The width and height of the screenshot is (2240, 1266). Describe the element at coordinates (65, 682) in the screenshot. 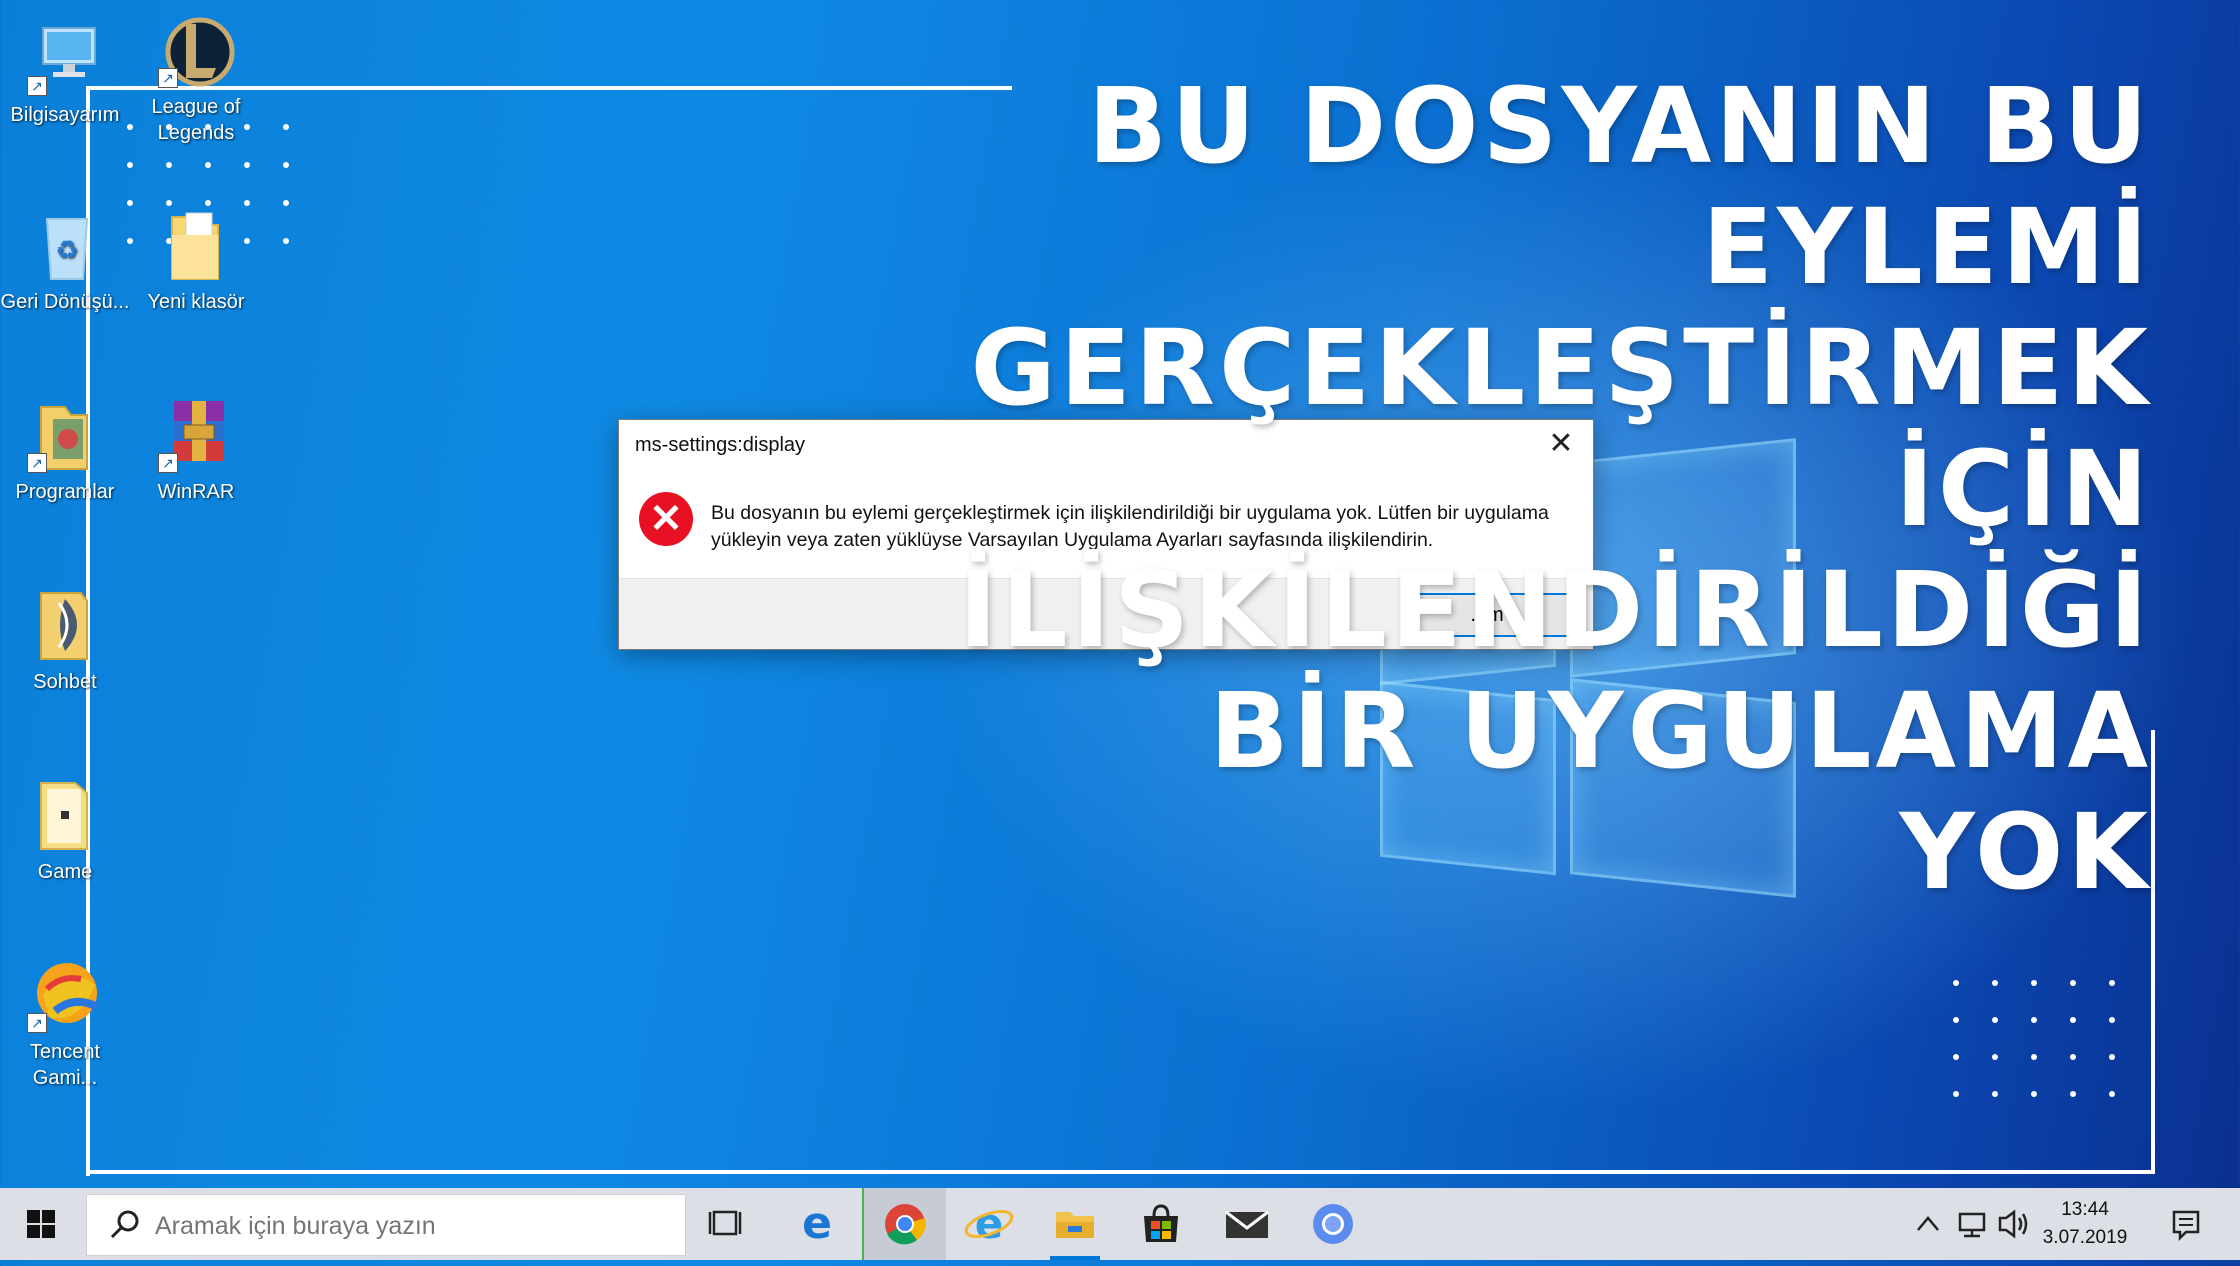

I see `desktop-icon-label: Sohbet` at that location.